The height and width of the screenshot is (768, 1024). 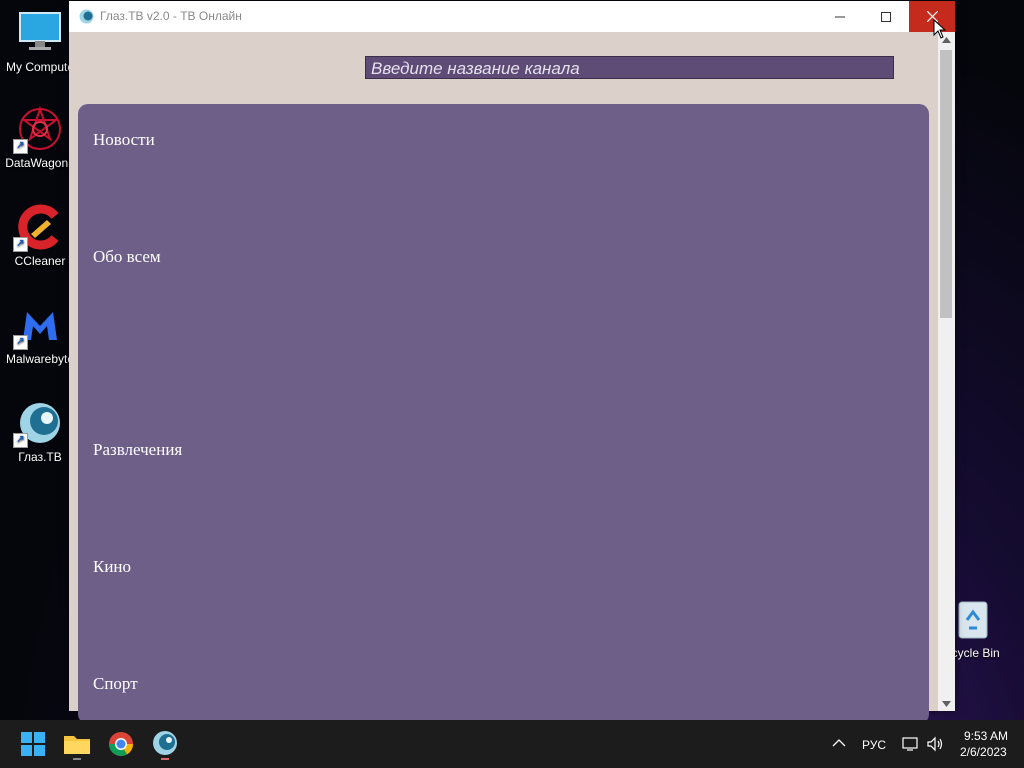 I want to click on desktop-icon-label: My Compute, so click(x=40, y=67).